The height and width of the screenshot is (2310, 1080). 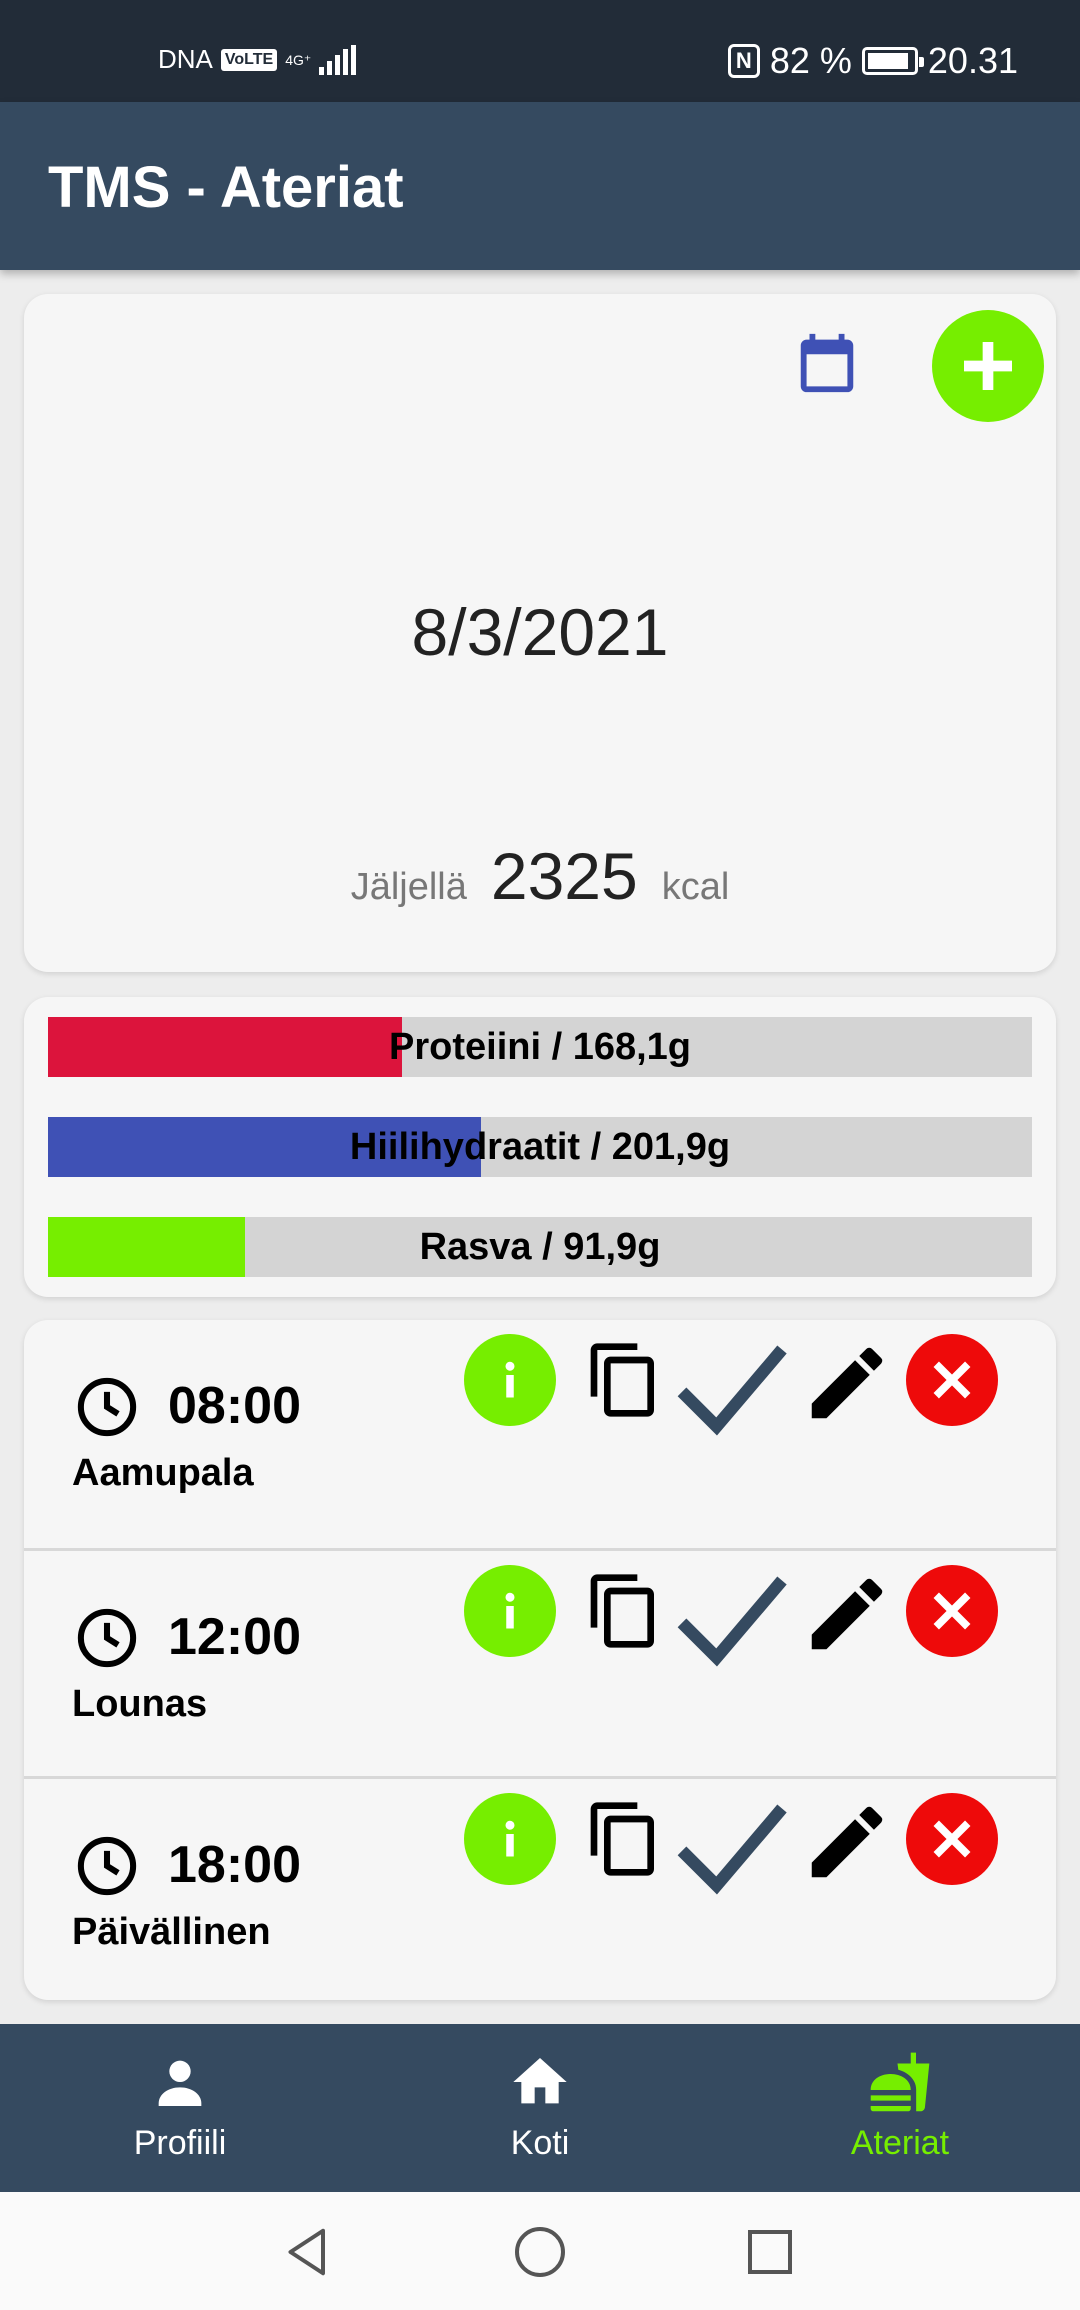 I want to click on plus-icon, so click(x=988, y=366).